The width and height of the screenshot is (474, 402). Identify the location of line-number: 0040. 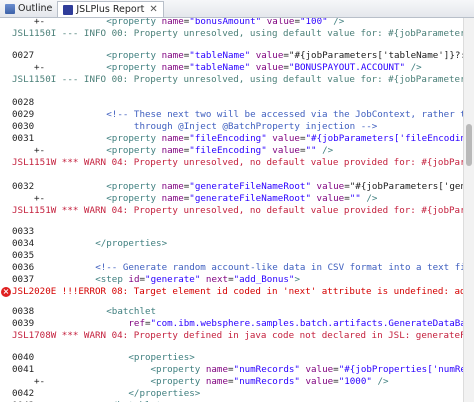
(23, 357).